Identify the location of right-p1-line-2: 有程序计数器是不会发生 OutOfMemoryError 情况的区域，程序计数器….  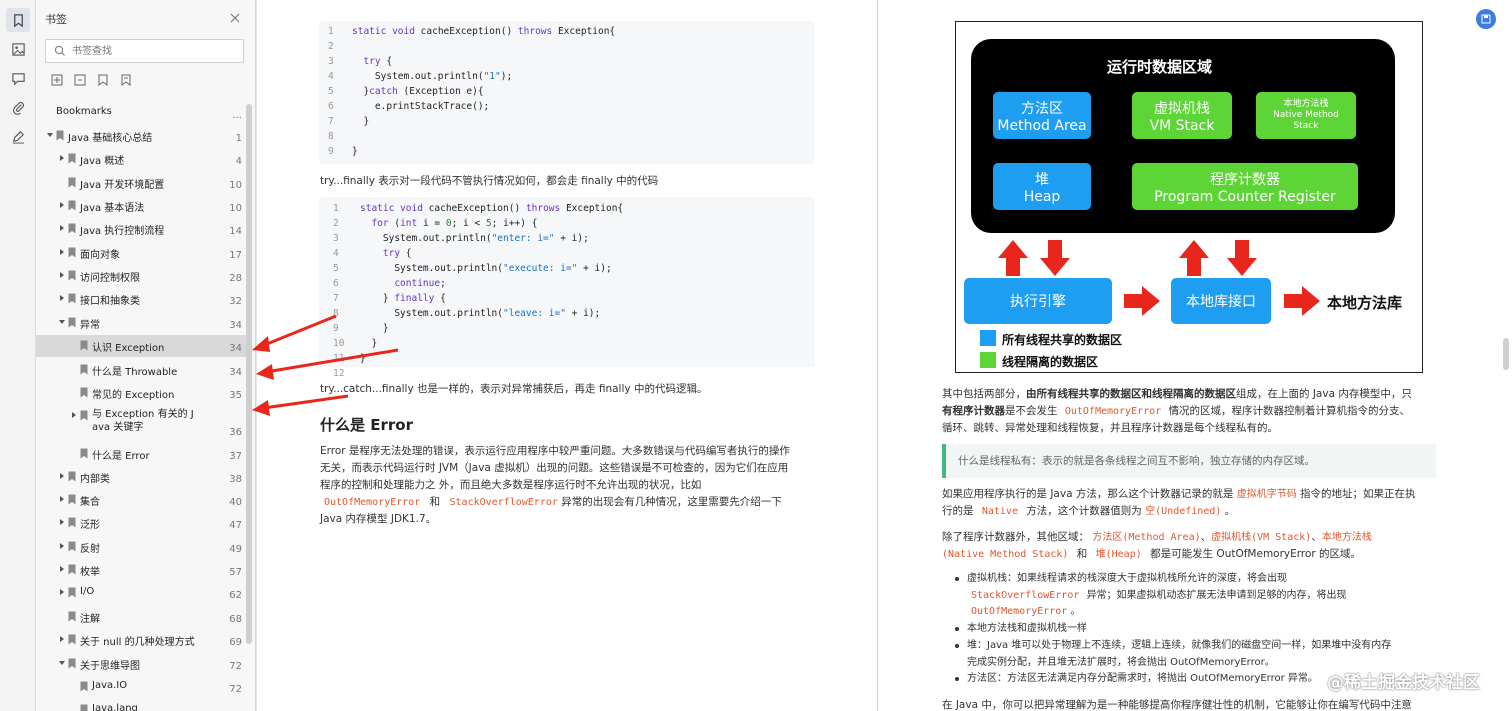
(1192, 411).